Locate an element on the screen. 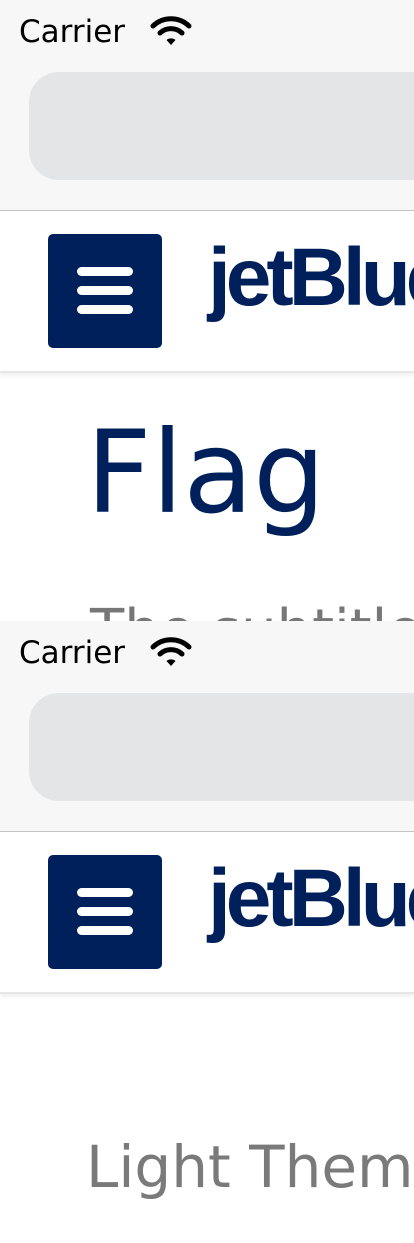  section-heading: Light Theme is located at coordinates (250, 1167).